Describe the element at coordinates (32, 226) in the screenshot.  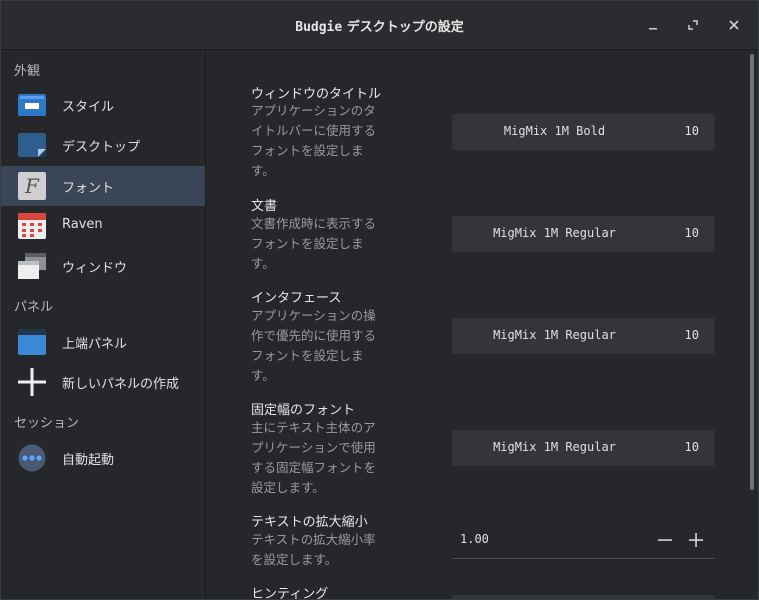
I see `calendar-icon` at that location.